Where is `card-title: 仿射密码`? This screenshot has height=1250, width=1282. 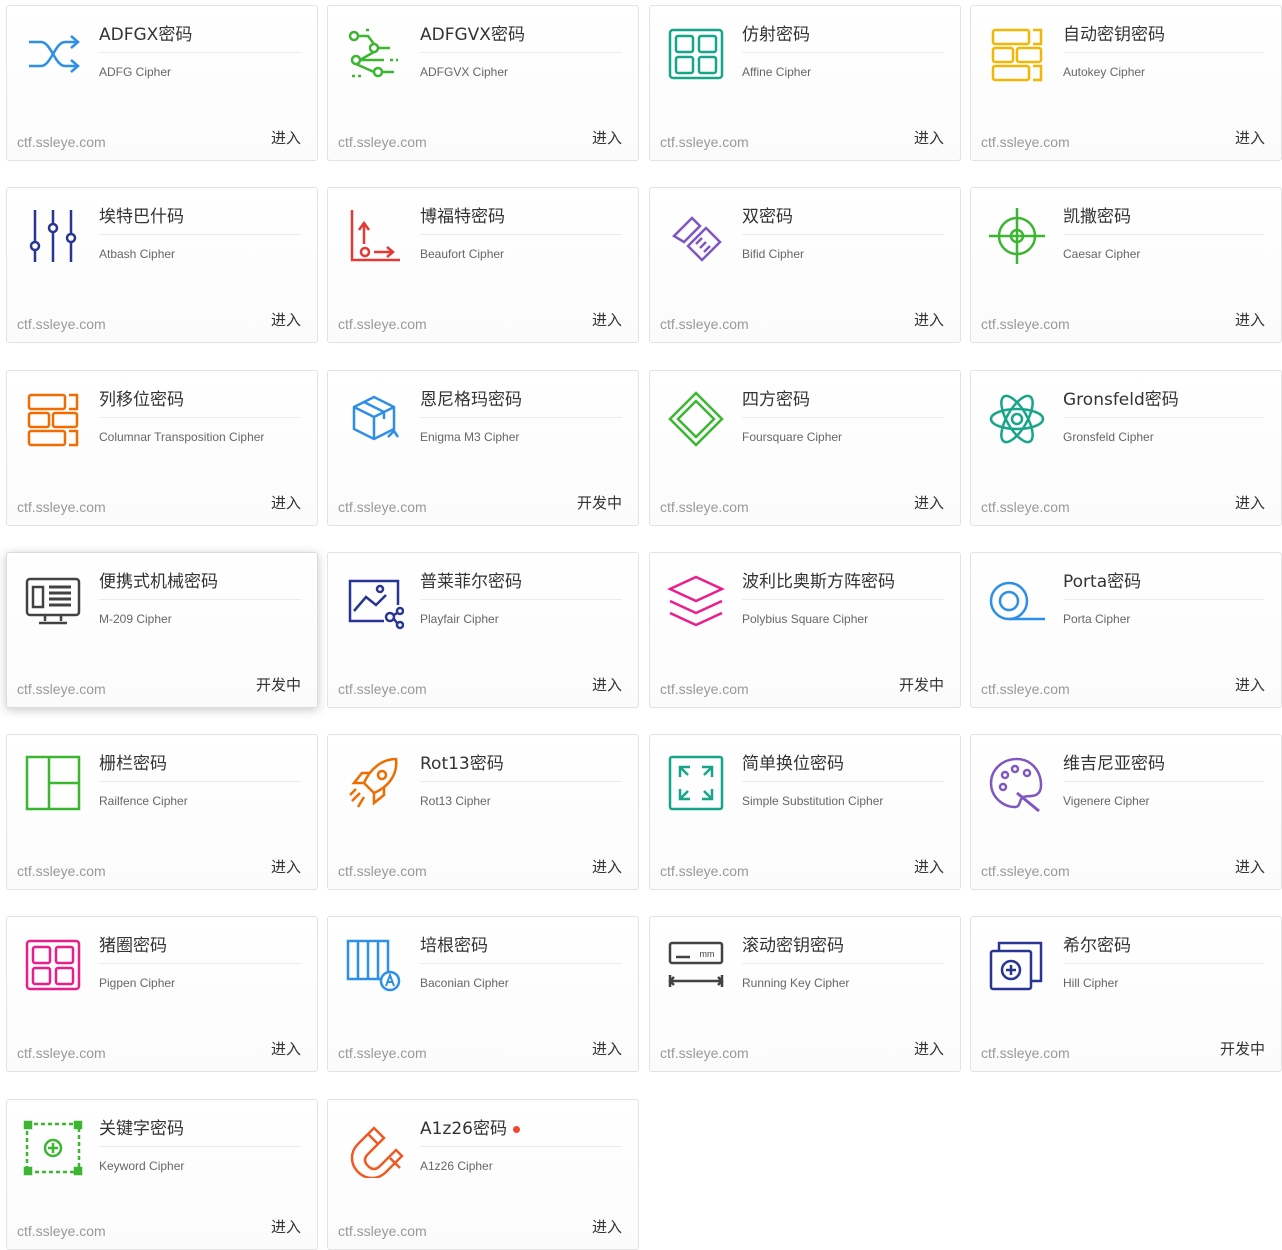
card-title: 仿射密码 is located at coordinates (776, 35).